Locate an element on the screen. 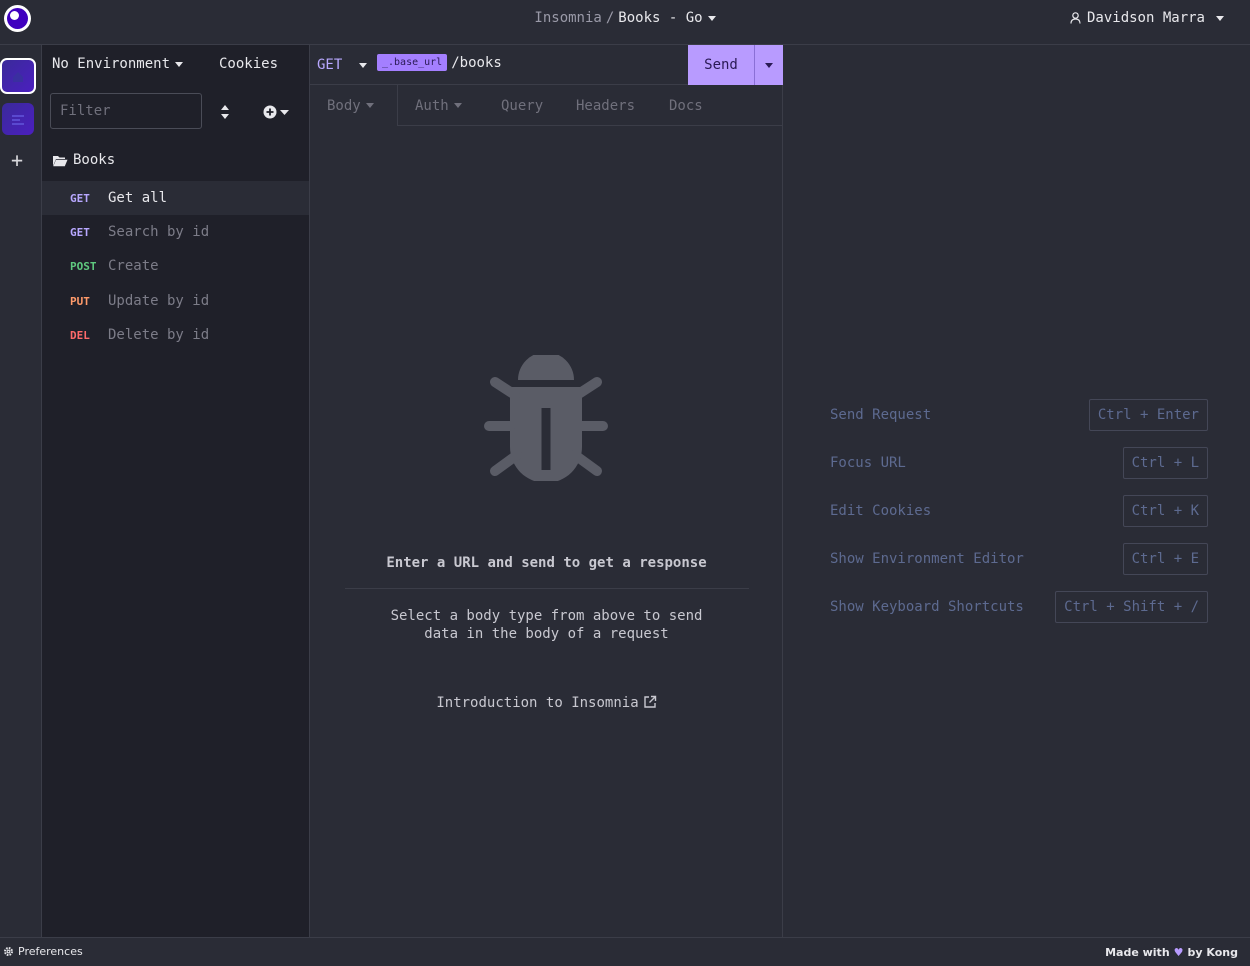 Image resolution: width=1250 pixels, height=966 pixels. shortcut-label: Send Request is located at coordinates (881, 415).